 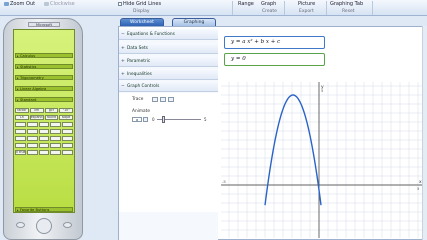 I want to click on left-soft-key, so click(x=20, y=225).